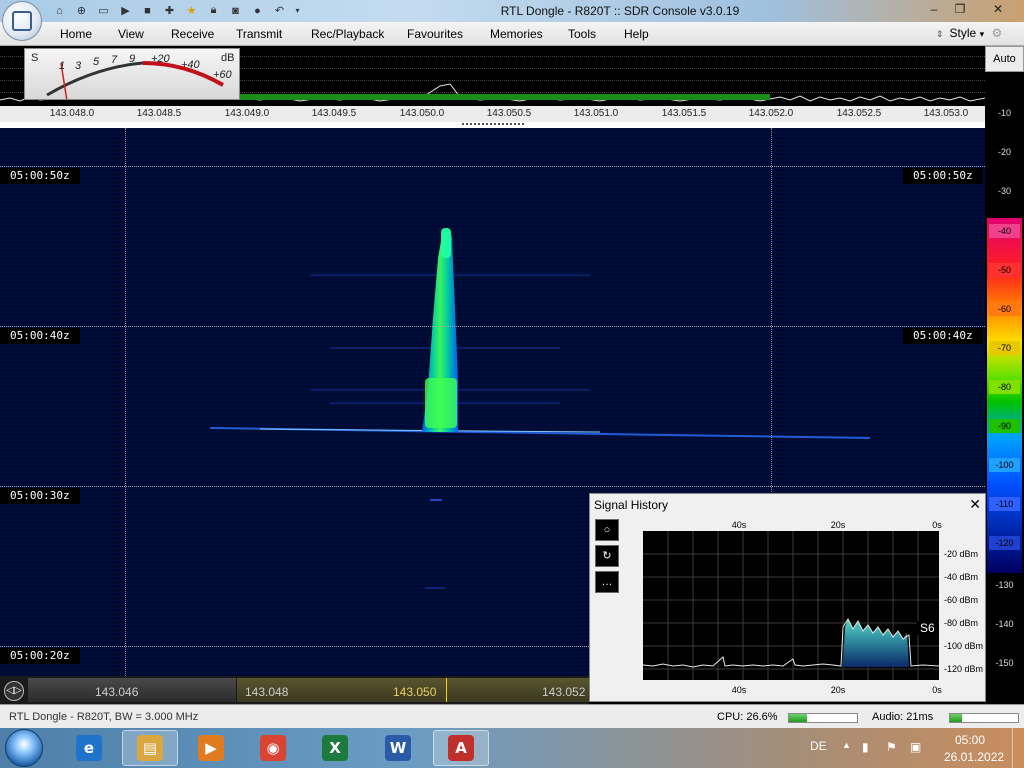 This screenshot has width=1024, height=768. Describe the element at coordinates (996, 33) in the screenshot. I see `gear-icon: ⚙` at that location.